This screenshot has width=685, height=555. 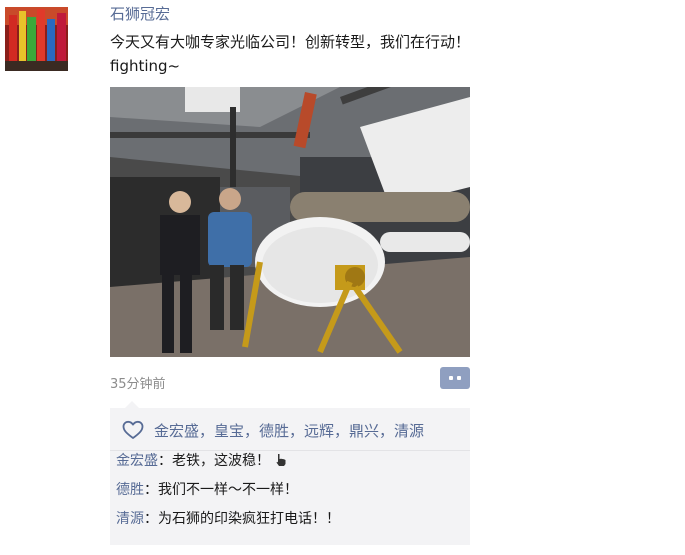 What do you see at coordinates (228, 490) in the screenshot?
I see `comment-text: 我们不一样～不一样！` at bounding box center [228, 490].